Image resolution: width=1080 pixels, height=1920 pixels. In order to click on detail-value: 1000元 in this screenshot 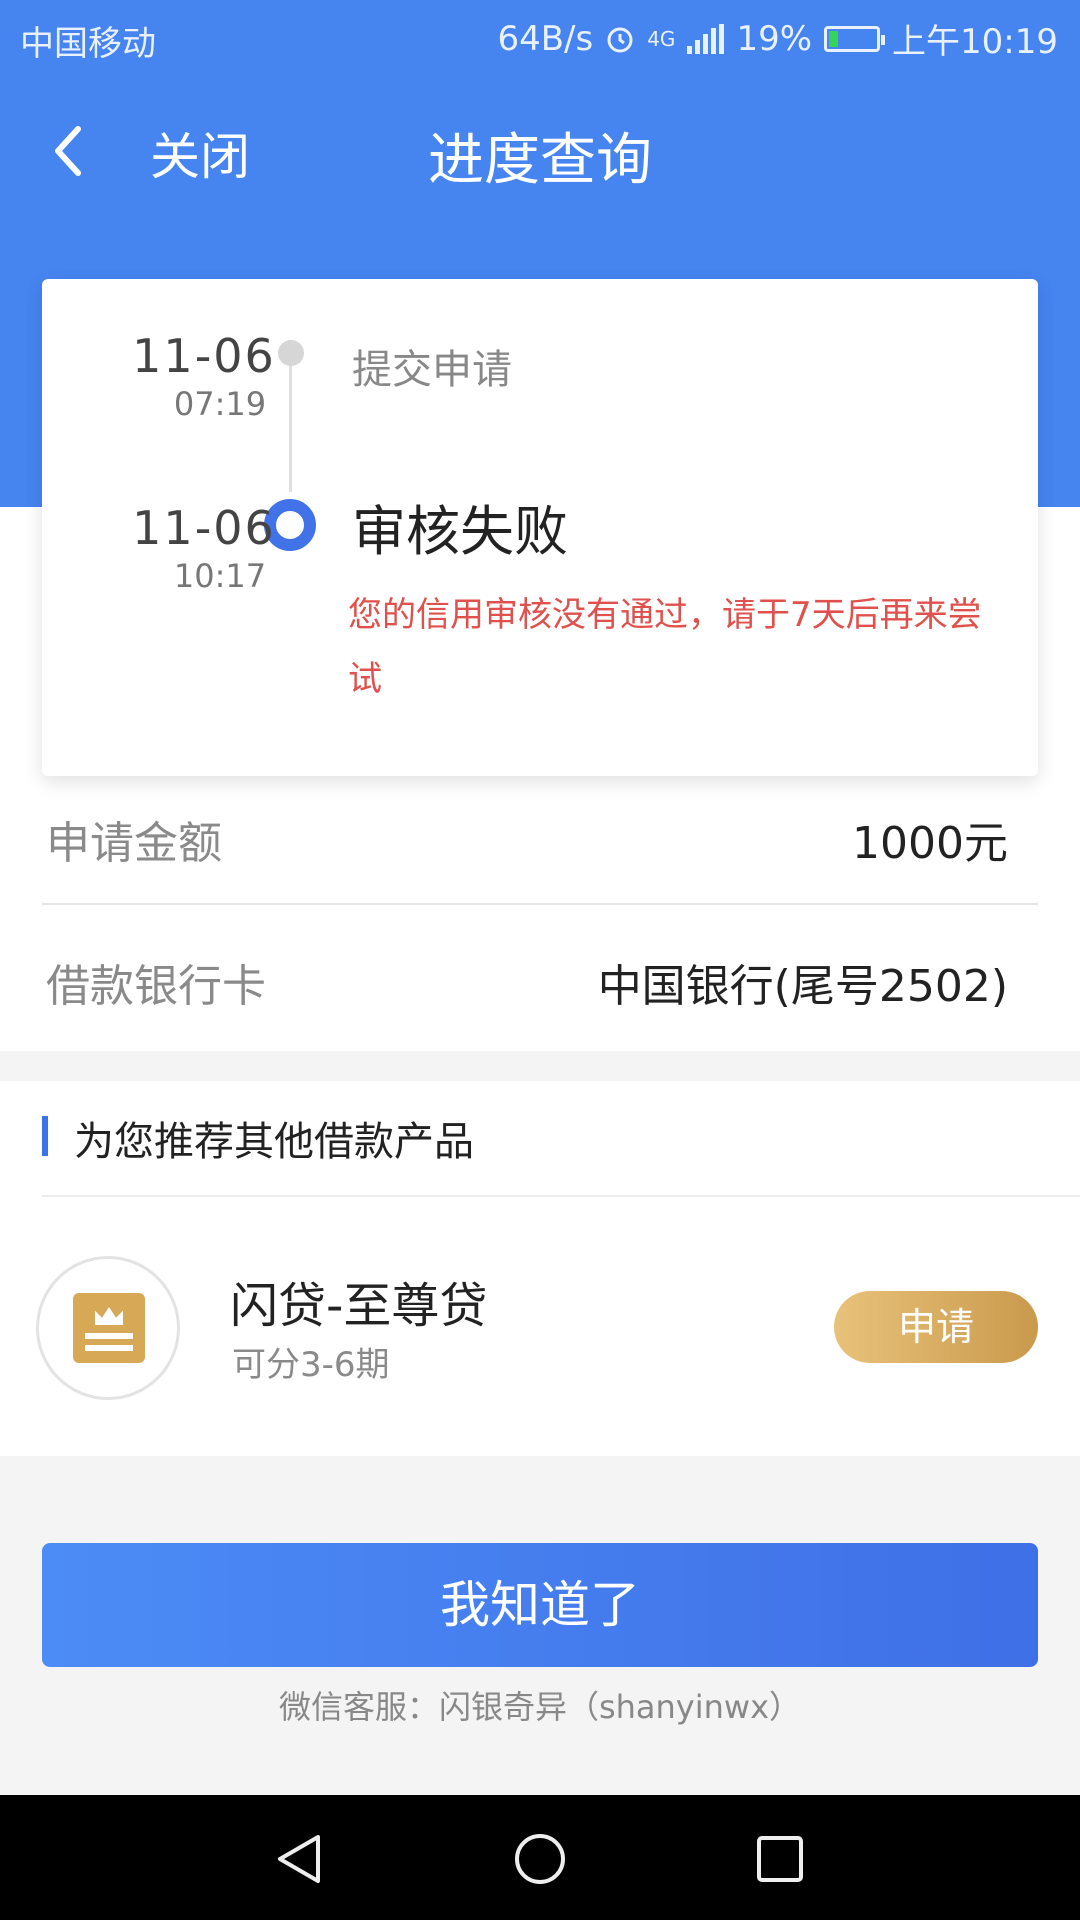, I will do `click(930, 843)`.